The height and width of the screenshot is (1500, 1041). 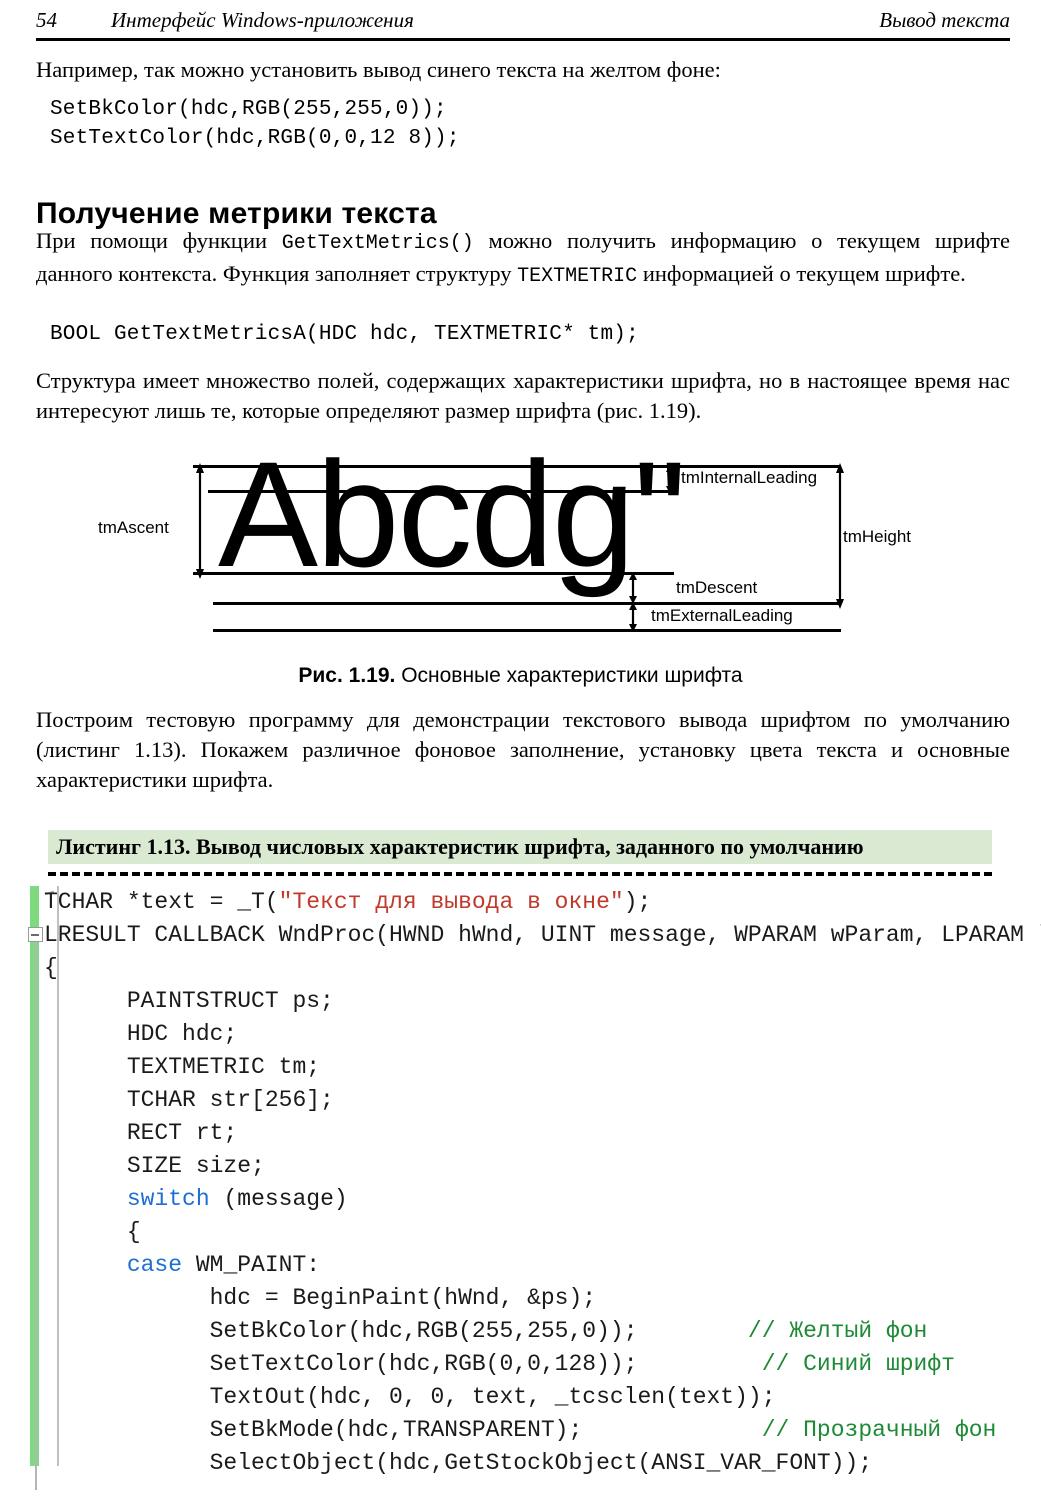 What do you see at coordinates (717, 587) in the screenshot?
I see `figure-label-descent: tmDescent` at bounding box center [717, 587].